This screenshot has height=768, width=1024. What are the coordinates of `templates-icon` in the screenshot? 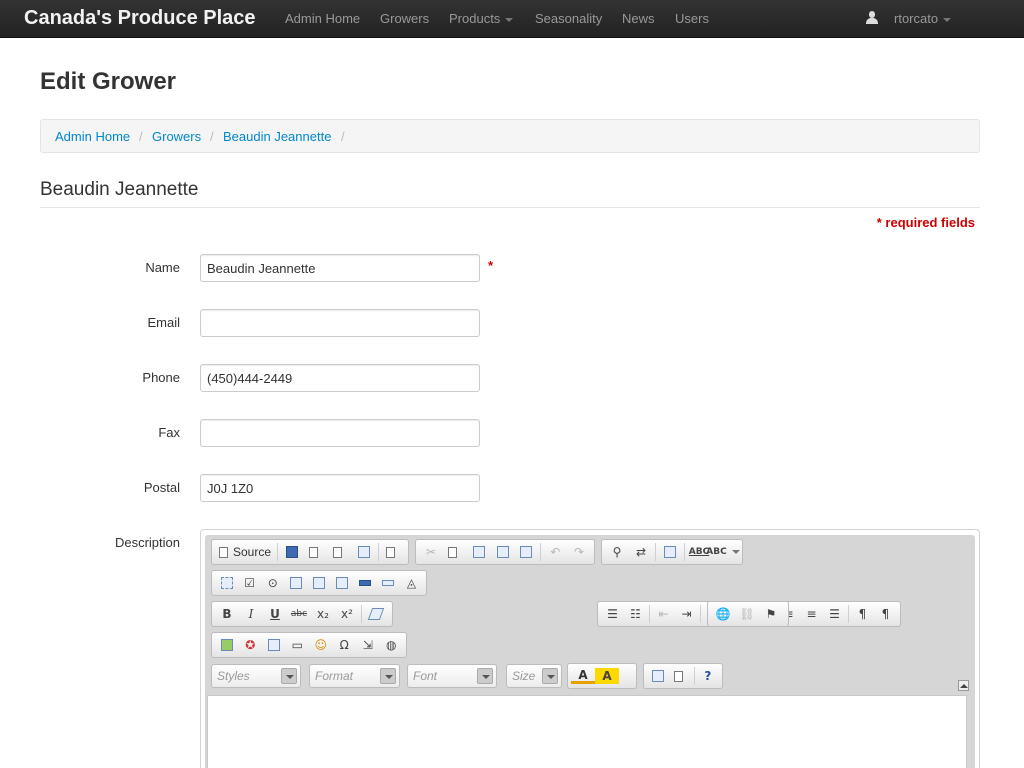 It's located at (391, 552).